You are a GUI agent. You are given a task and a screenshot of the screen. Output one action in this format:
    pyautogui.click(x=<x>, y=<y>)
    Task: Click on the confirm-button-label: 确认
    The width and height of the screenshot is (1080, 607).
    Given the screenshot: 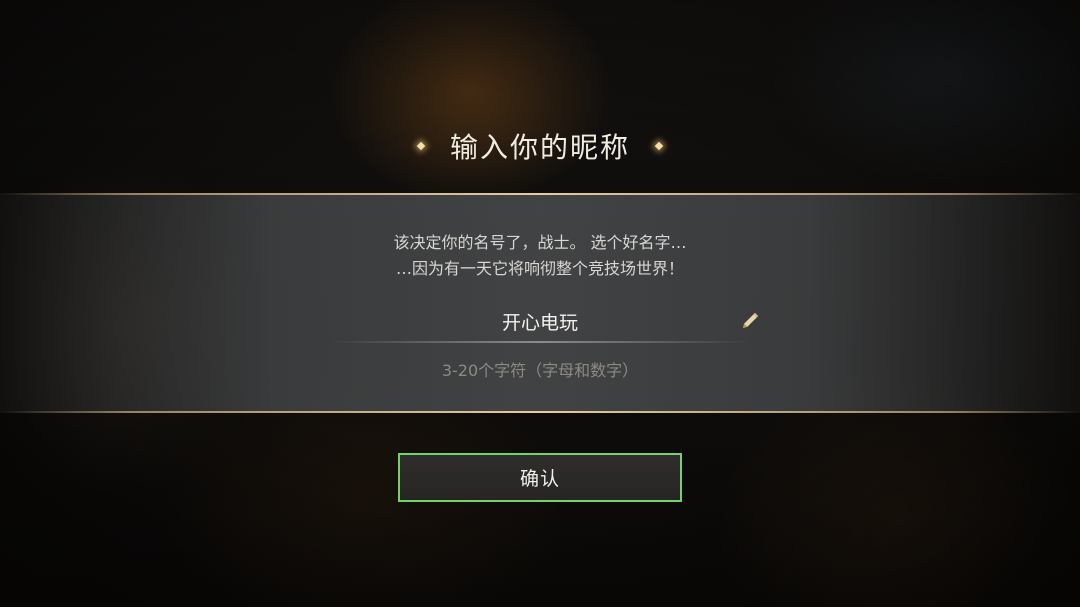 What is the action you would take?
    pyautogui.click(x=539, y=479)
    